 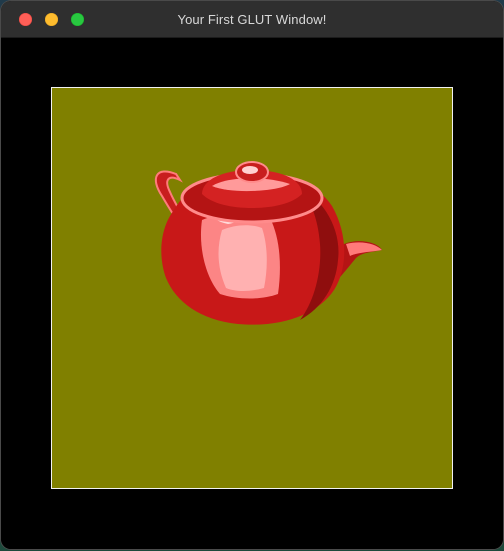 I want to click on title-bar: Your First GLUT Window!, so click(x=252, y=19).